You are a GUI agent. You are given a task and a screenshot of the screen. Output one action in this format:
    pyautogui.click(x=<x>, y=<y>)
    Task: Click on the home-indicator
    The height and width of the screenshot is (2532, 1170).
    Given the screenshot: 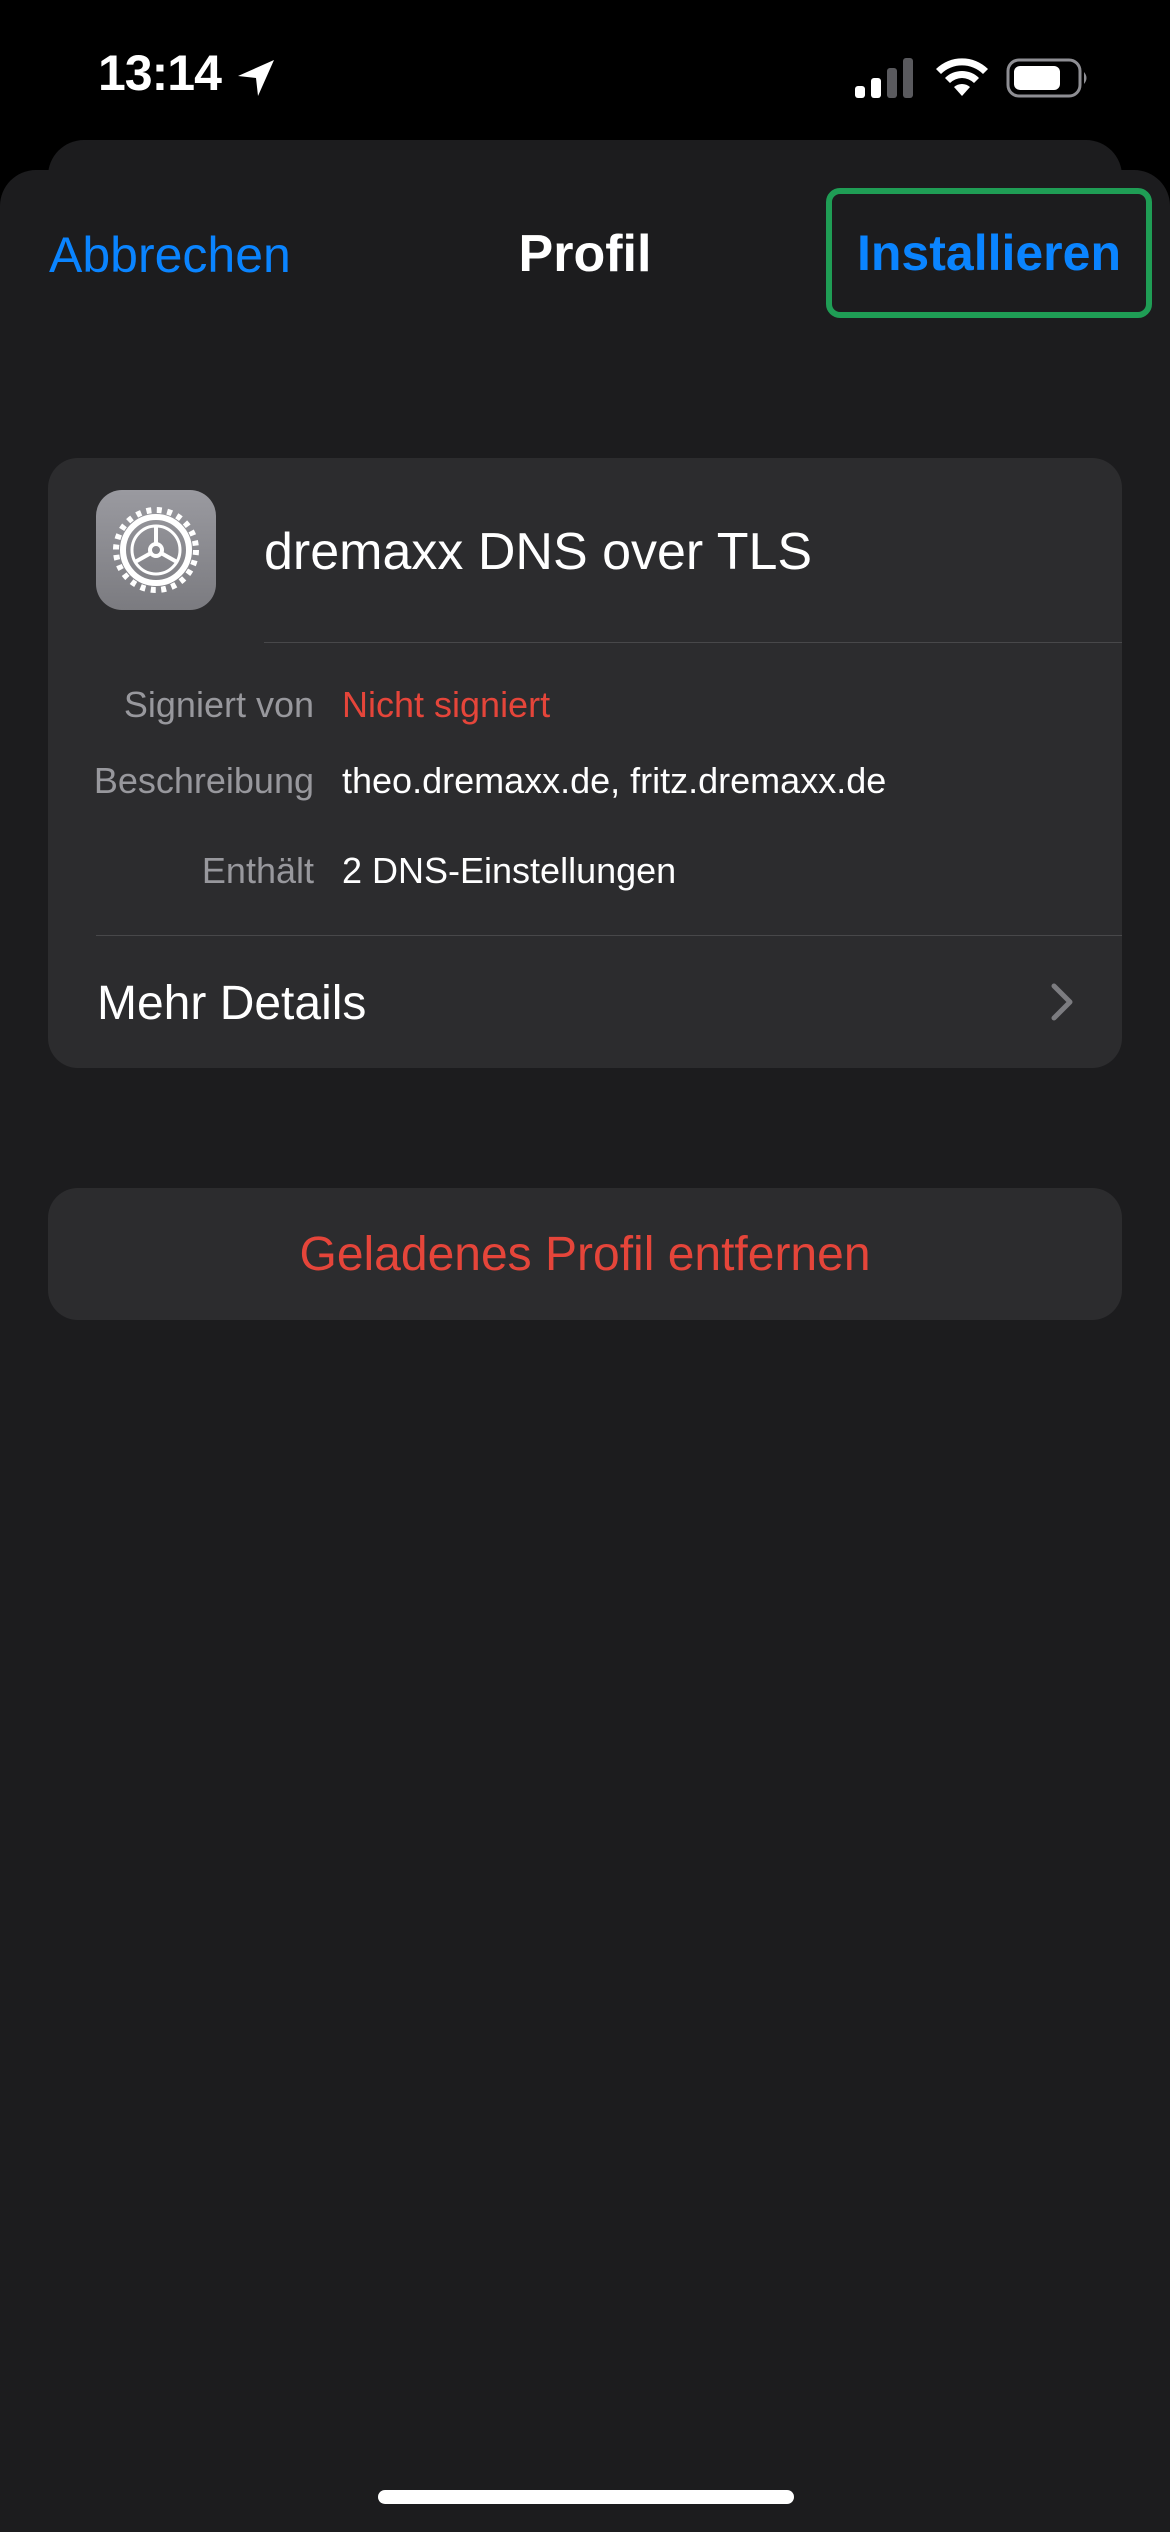 What is the action you would take?
    pyautogui.click(x=586, y=2497)
    